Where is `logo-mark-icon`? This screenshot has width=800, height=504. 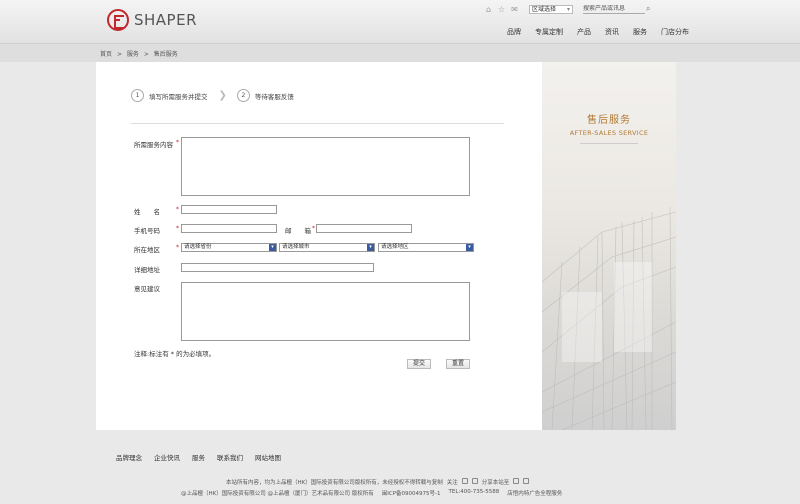 logo-mark-icon is located at coordinates (118, 20).